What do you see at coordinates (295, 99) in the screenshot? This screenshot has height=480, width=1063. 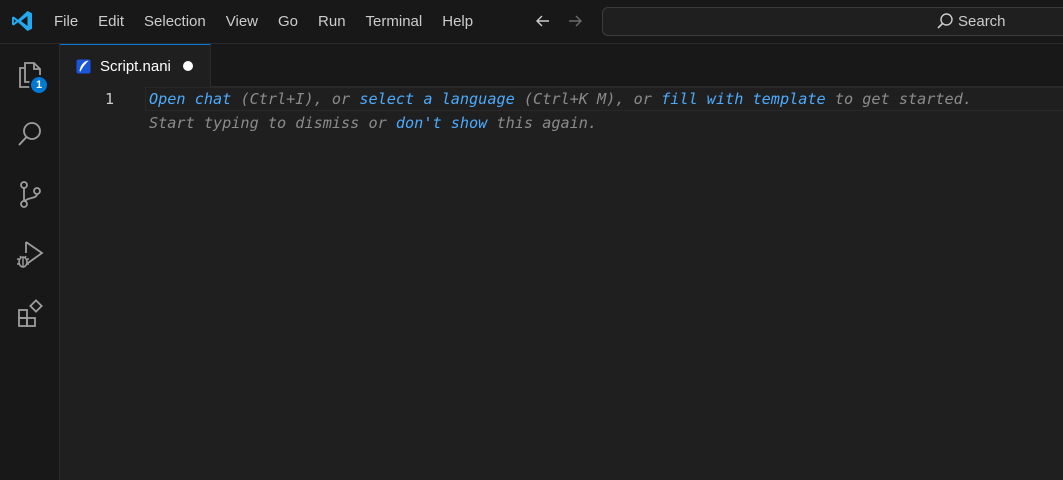 I see `hint-text: (Ctrl+I), or` at bounding box center [295, 99].